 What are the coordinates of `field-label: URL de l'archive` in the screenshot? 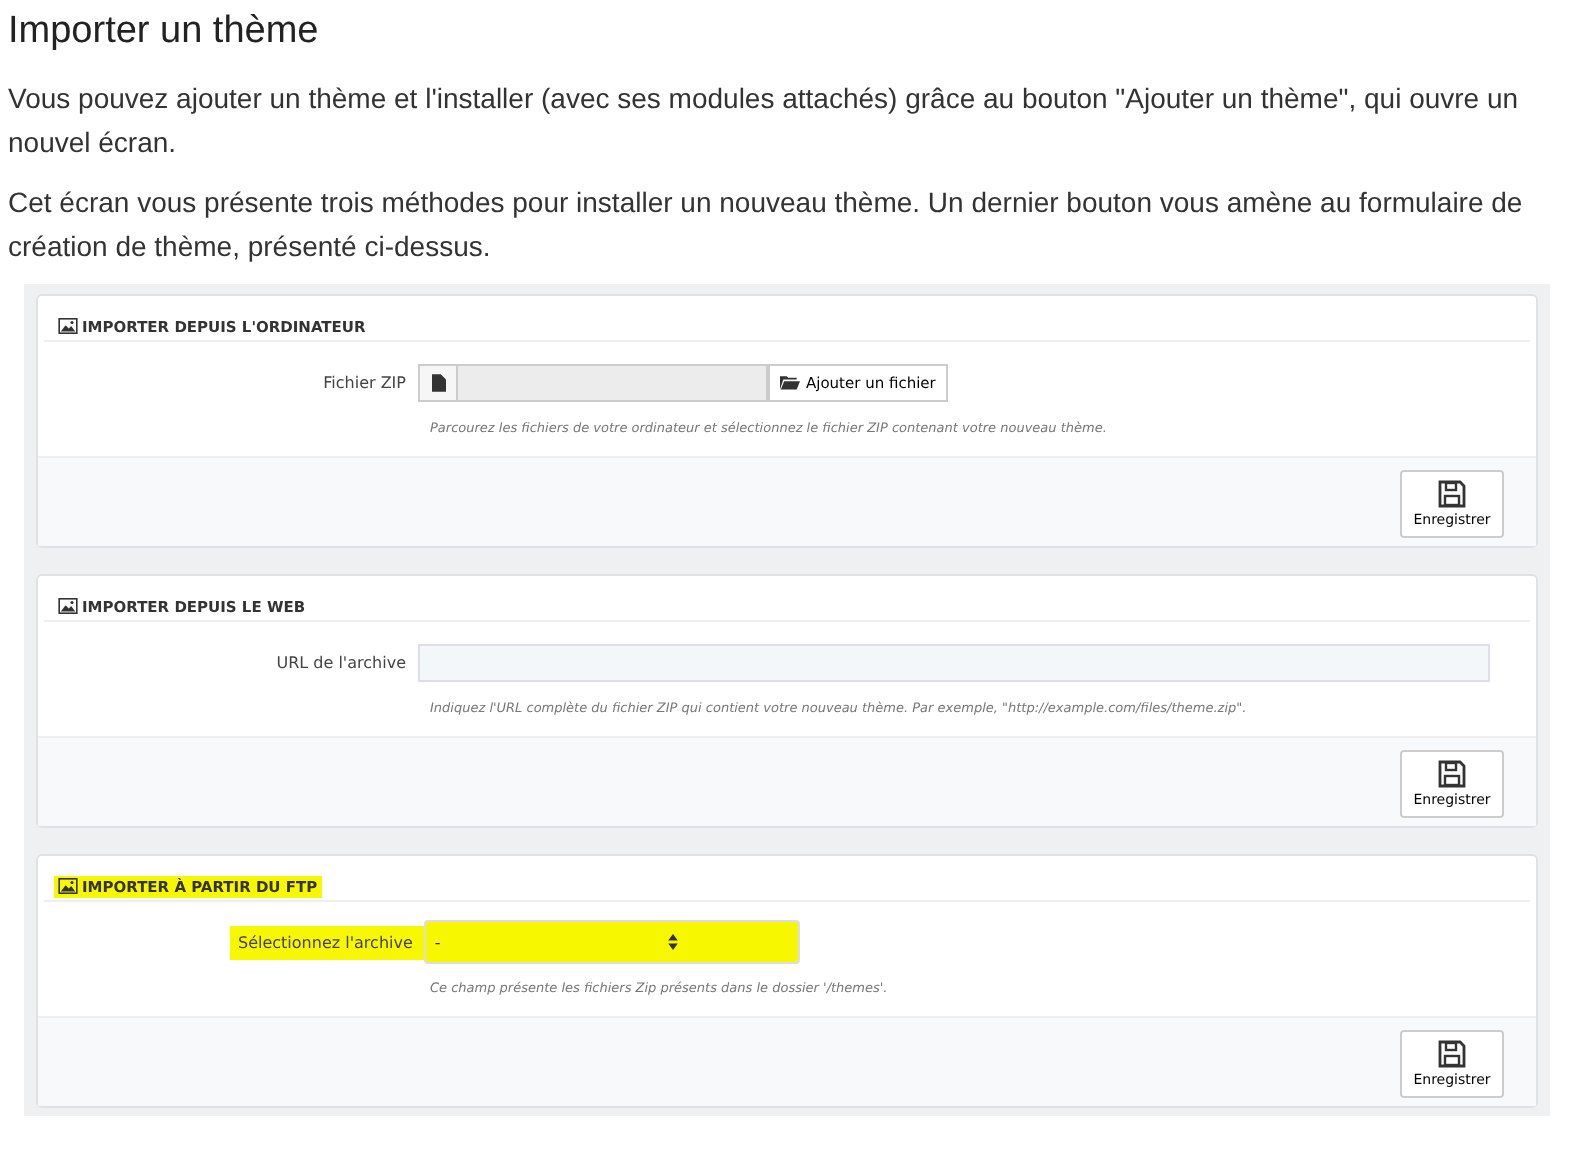 It's located at (341, 662).